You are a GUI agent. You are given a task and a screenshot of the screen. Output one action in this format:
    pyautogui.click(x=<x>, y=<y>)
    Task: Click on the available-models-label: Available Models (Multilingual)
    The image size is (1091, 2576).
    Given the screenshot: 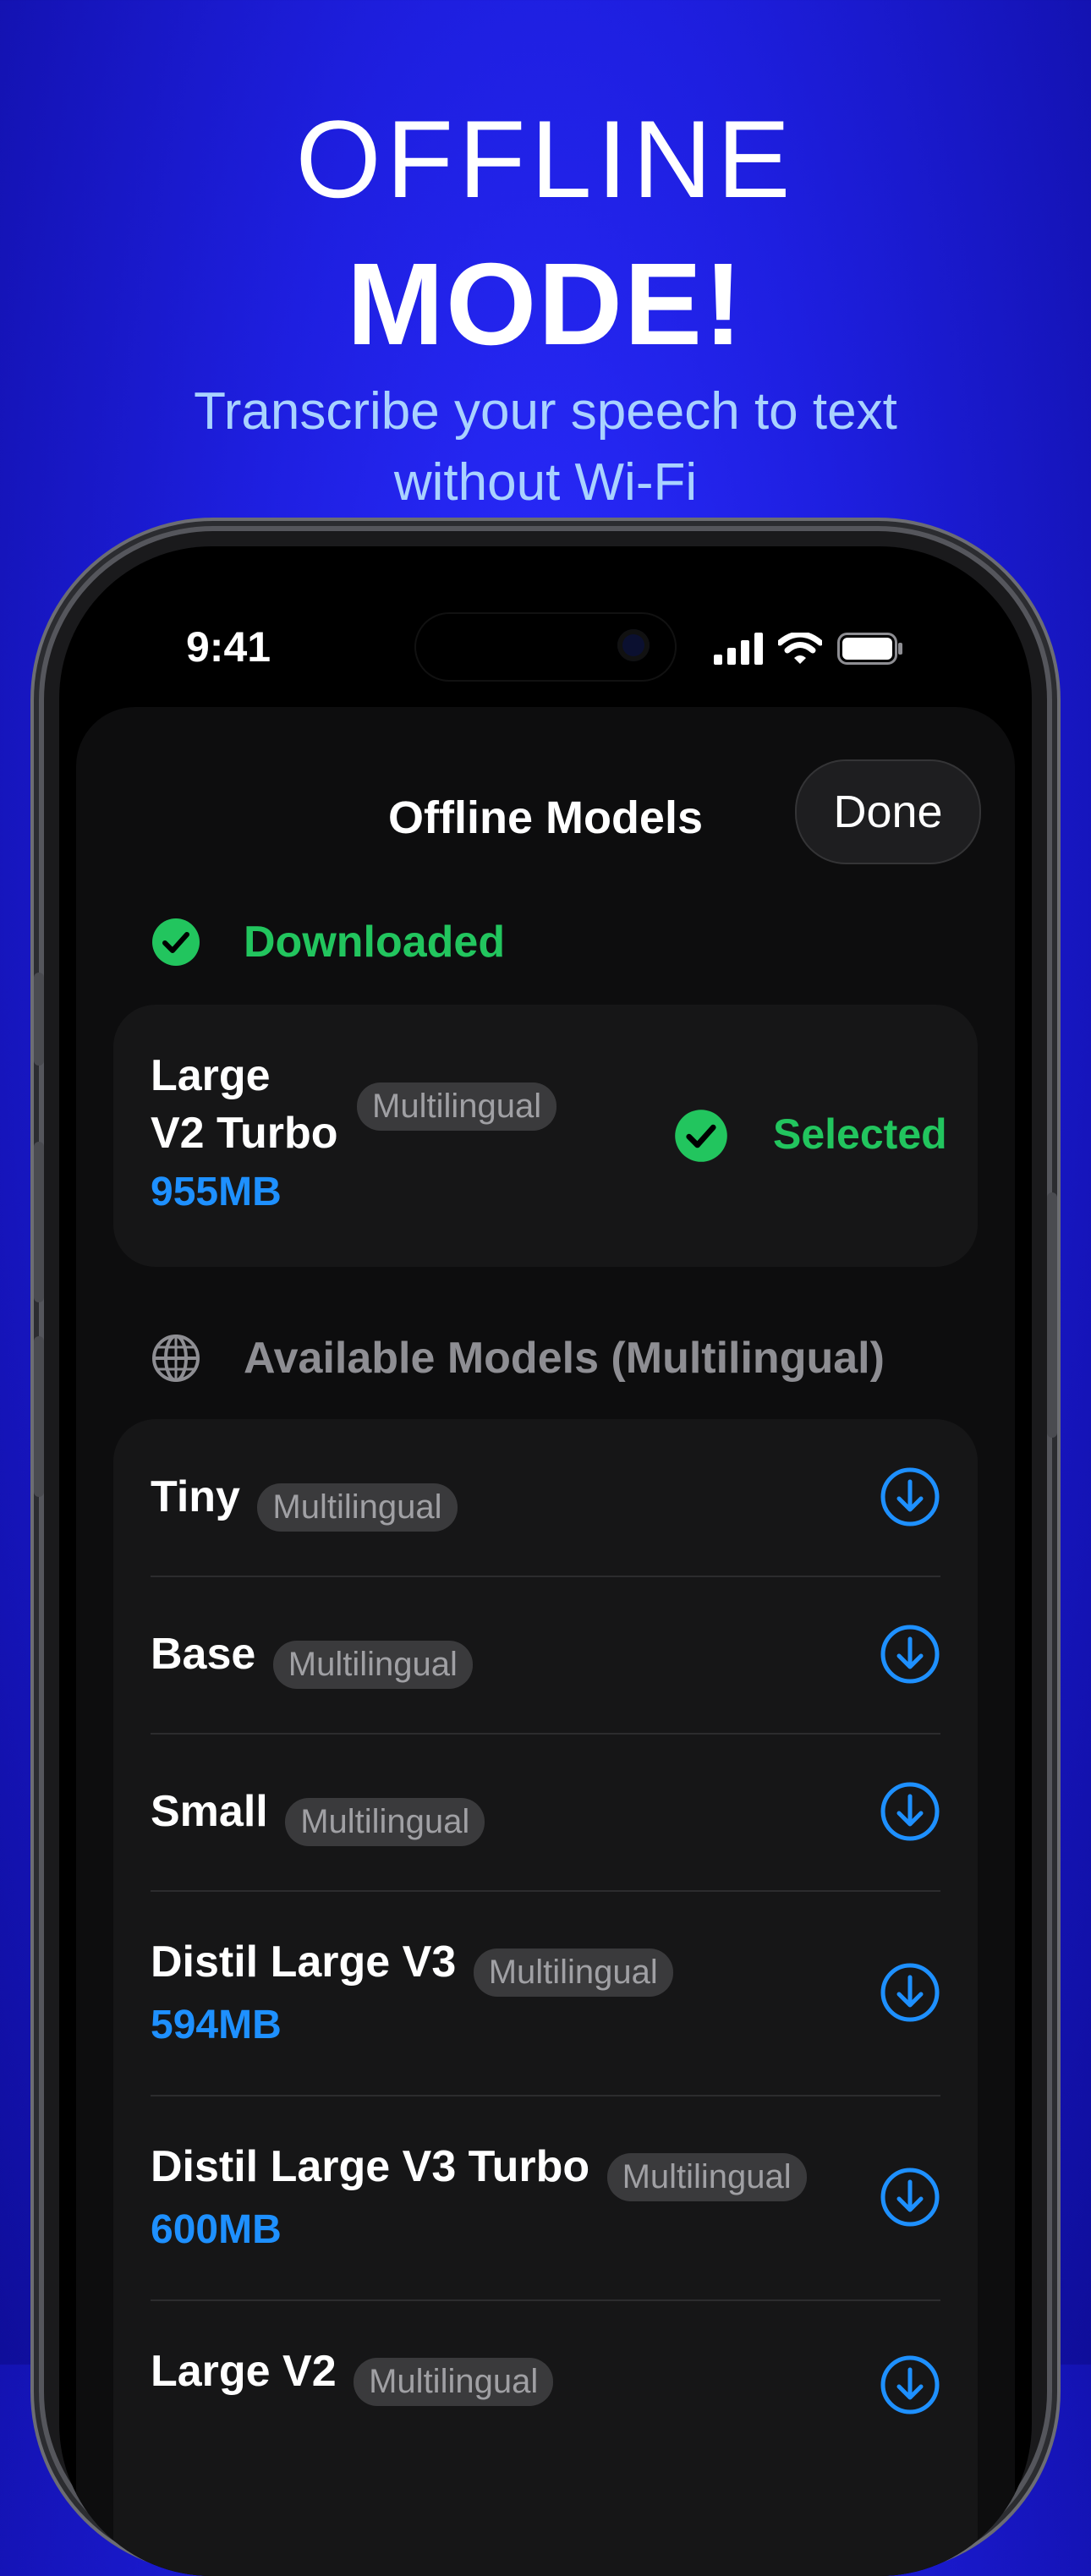 What is the action you would take?
    pyautogui.click(x=565, y=1358)
    